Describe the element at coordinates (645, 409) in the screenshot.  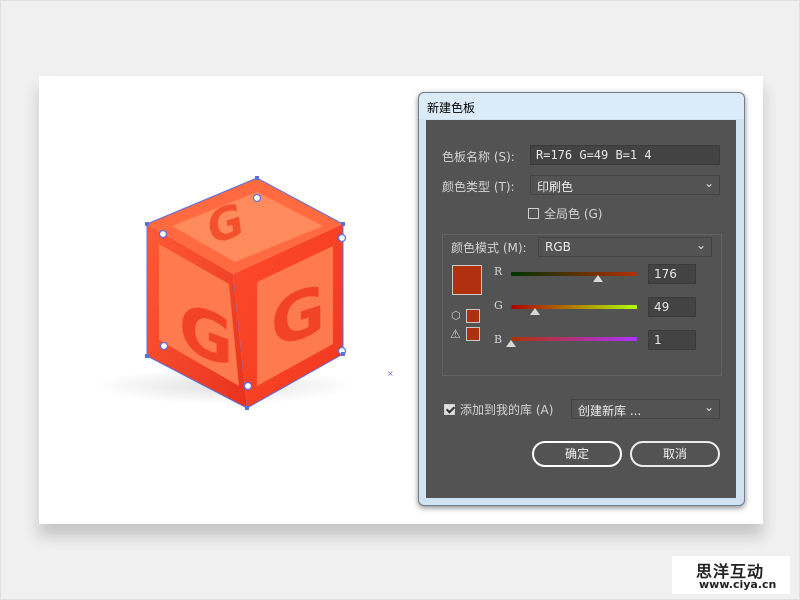
I see `library-dropdown: 创建新库 ... ⌄` at that location.